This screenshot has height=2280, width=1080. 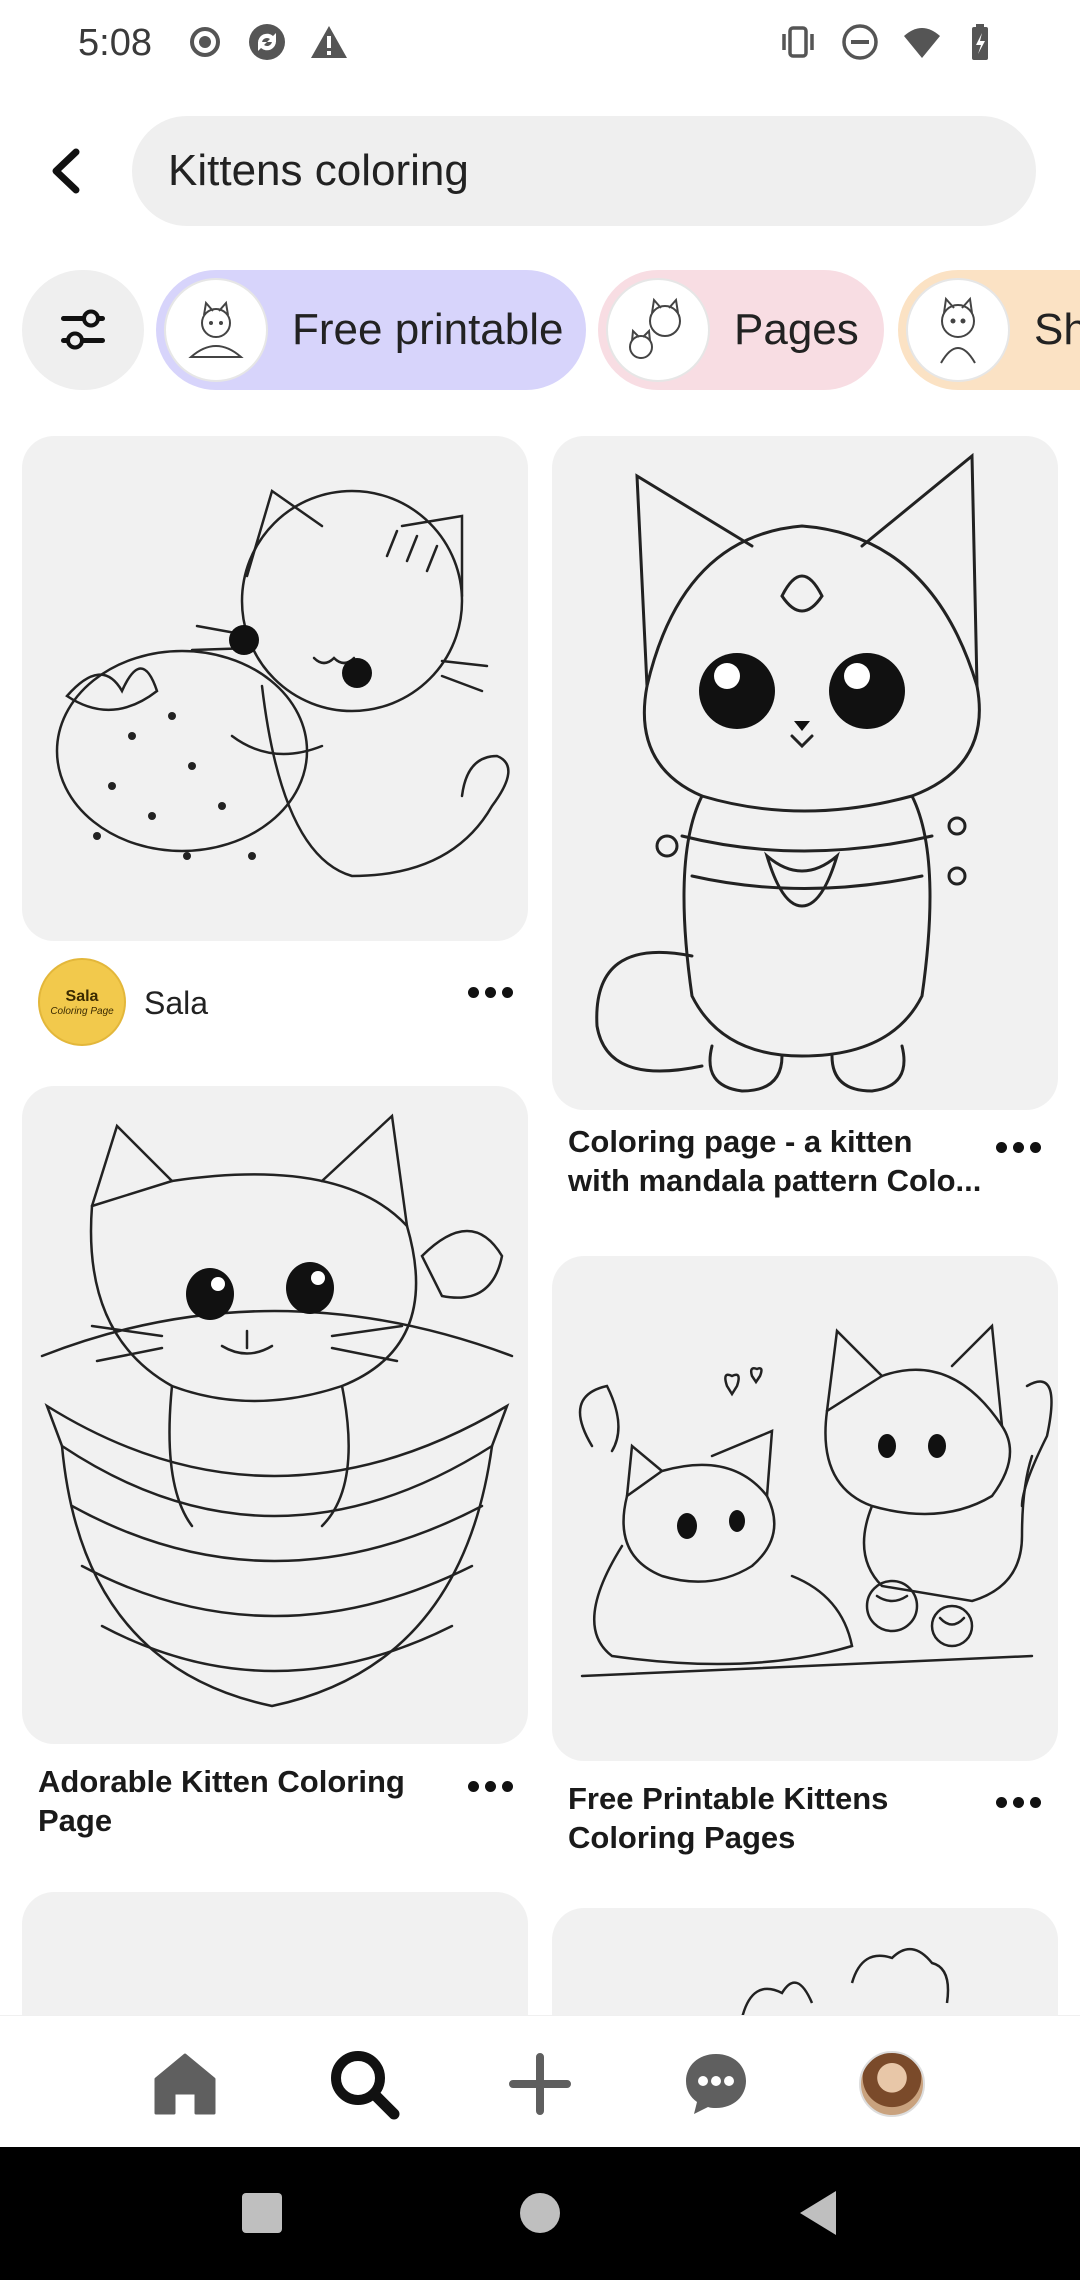 What do you see at coordinates (980, 42) in the screenshot?
I see `battery-icon` at bounding box center [980, 42].